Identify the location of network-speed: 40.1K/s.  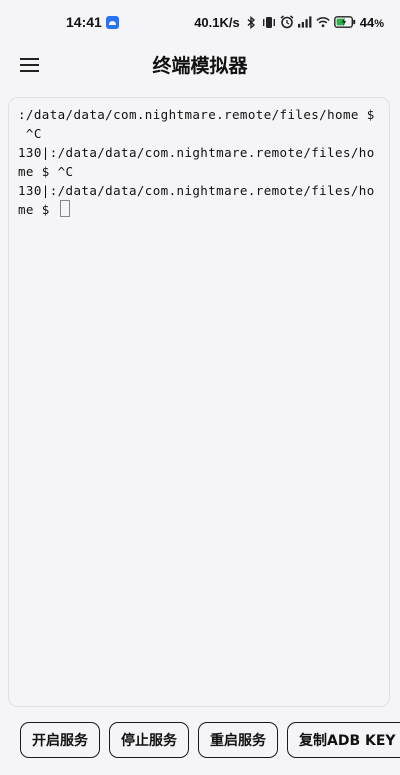
(217, 22).